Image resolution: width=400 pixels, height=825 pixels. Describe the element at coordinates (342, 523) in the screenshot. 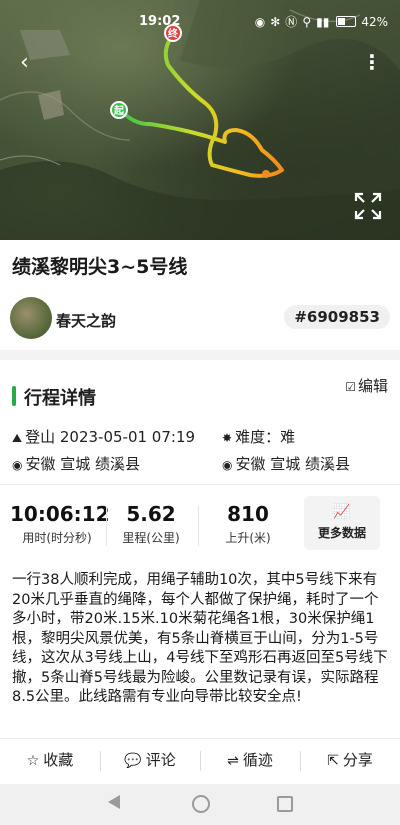

I see `more-data-button: 📈 更多数据` at that location.